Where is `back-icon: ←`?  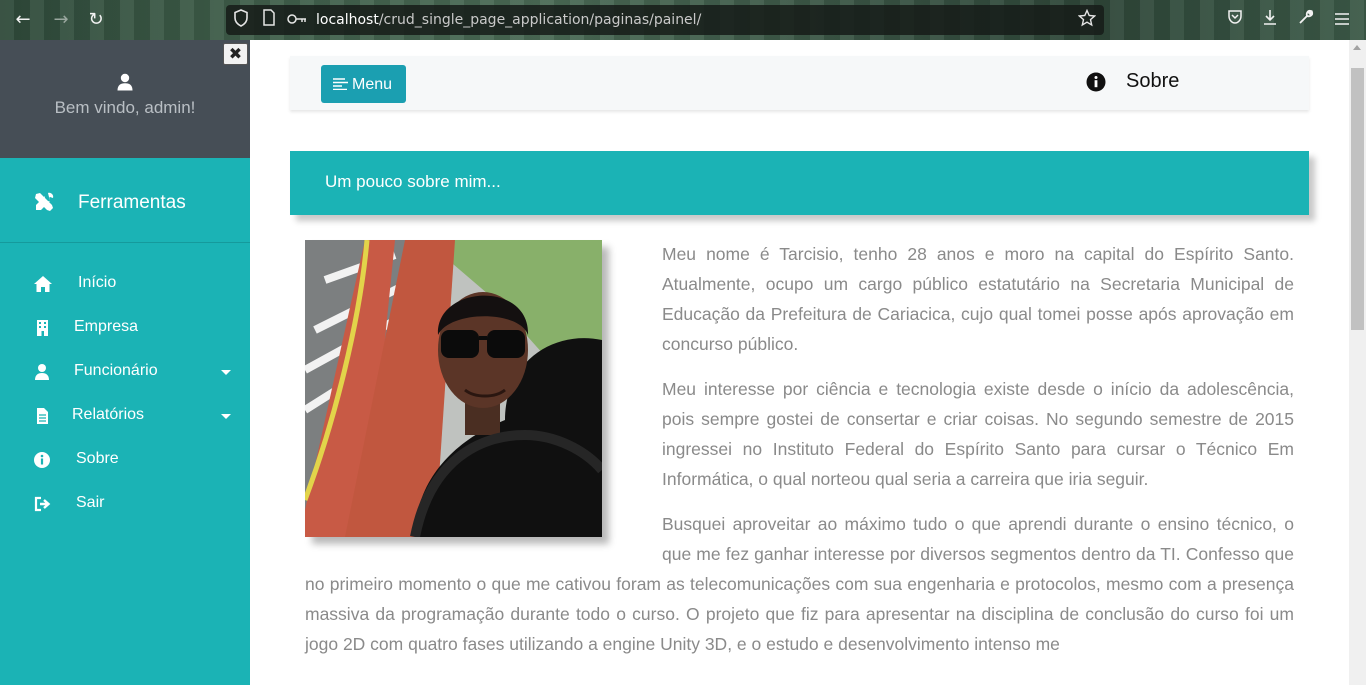
back-icon: ← is located at coordinates (23, 20).